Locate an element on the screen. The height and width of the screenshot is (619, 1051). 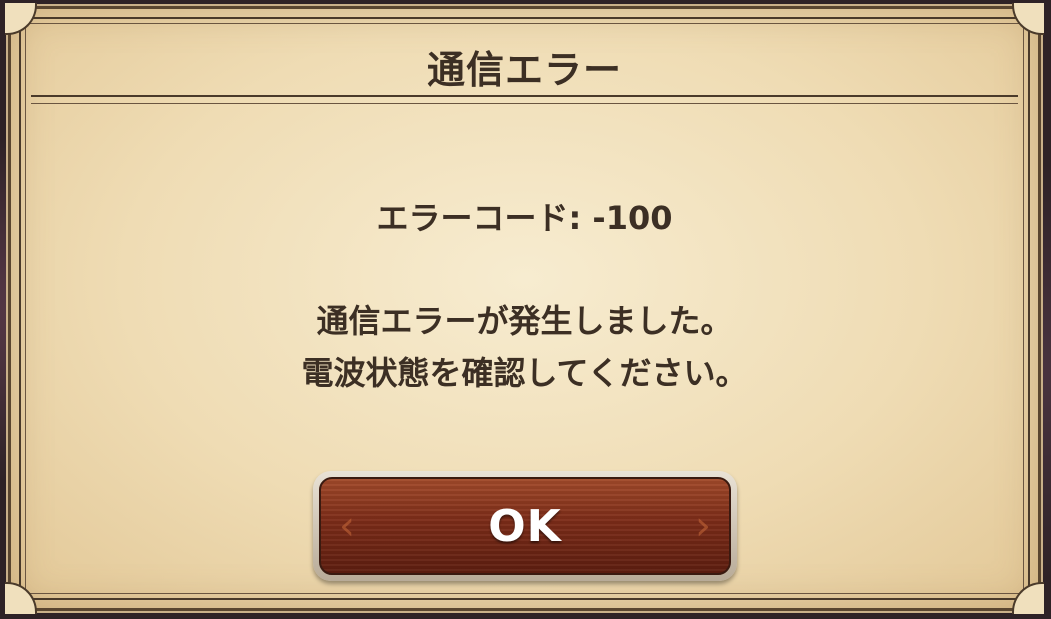
ok-button-label: OK is located at coordinates (525, 526).